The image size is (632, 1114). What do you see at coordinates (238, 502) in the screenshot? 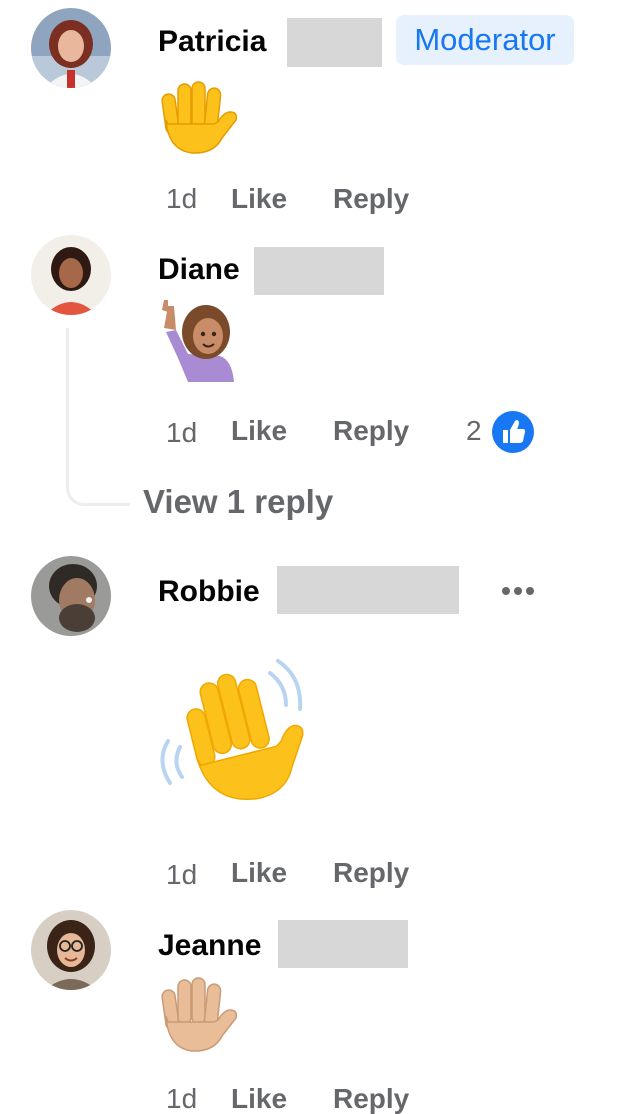
I see `view-replies-link: View 1 reply` at bounding box center [238, 502].